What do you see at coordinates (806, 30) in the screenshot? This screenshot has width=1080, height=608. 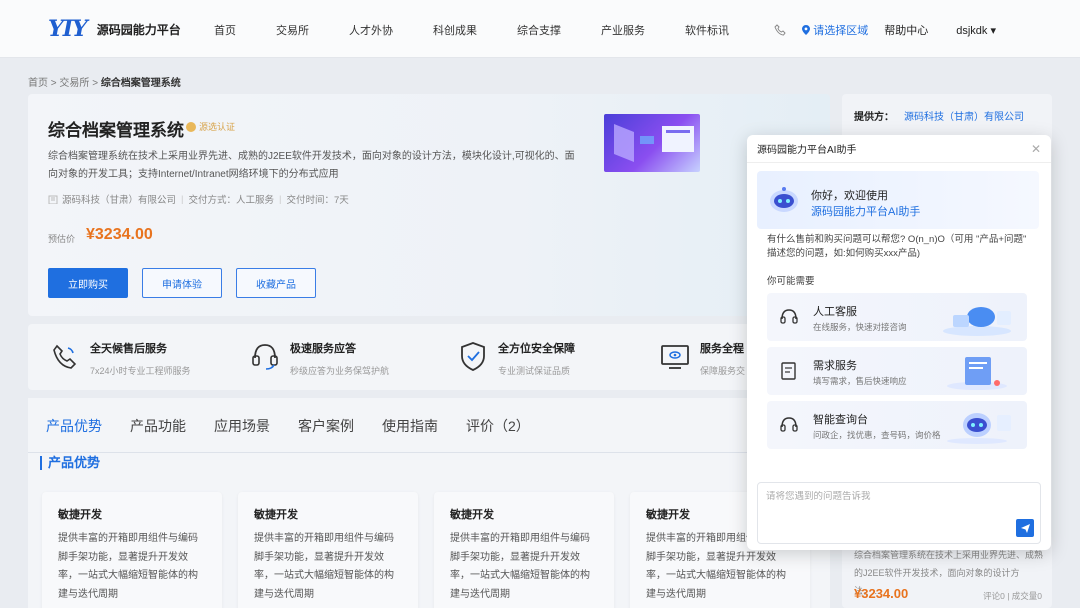 I see `location-pin-icon` at bounding box center [806, 30].